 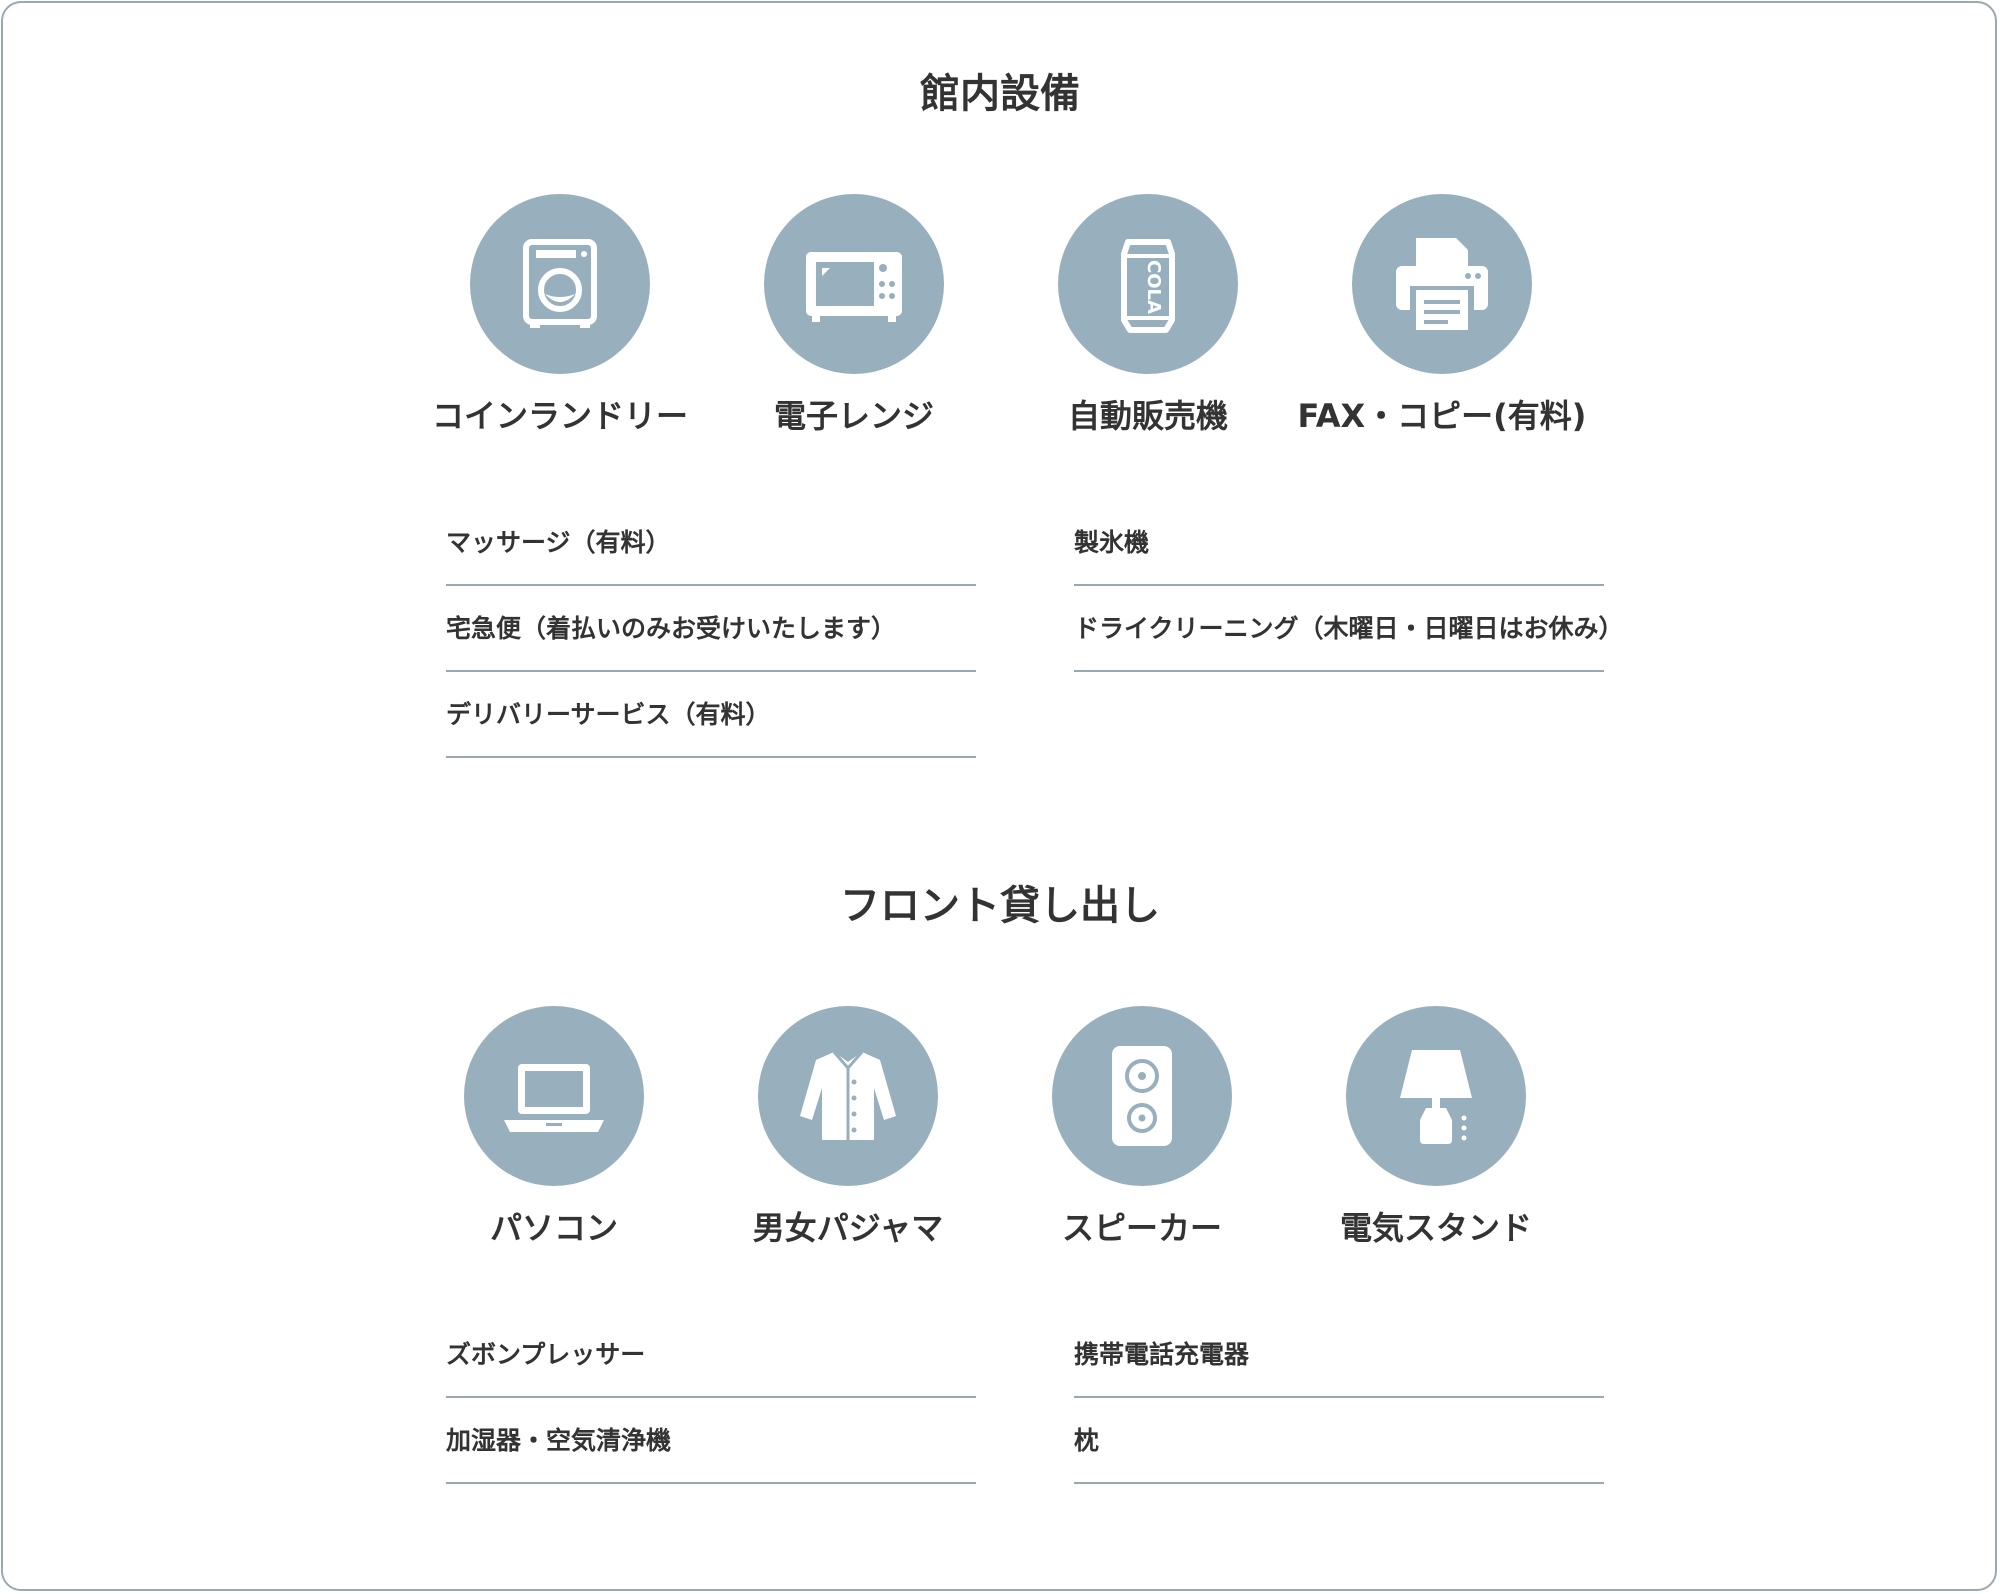 I want to click on list-item: 宅急便（着払いのみお受けいたします）, so click(x=711, y=629).